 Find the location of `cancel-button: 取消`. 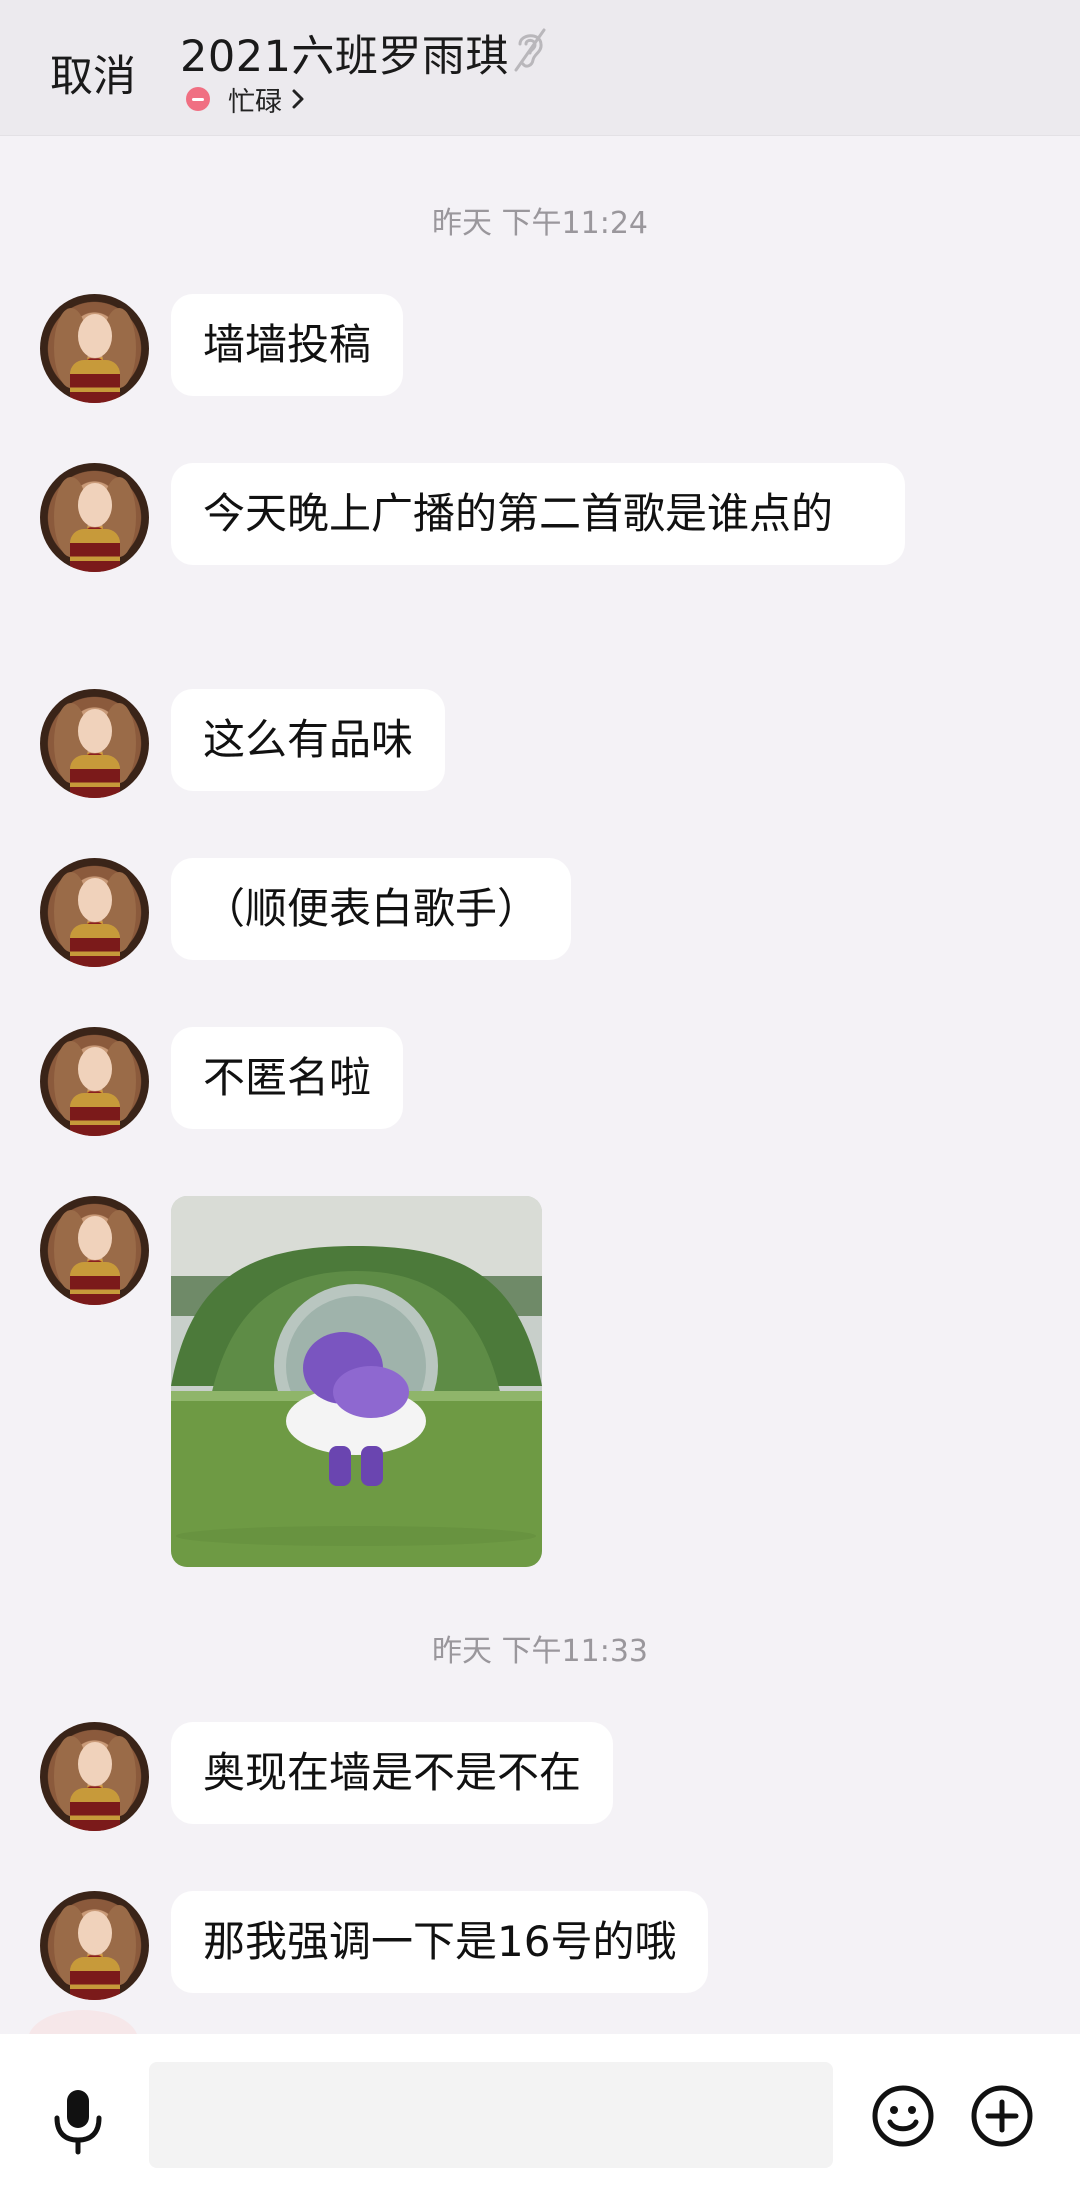

cancel-button: 取消 is located at coordinates (93, 73).